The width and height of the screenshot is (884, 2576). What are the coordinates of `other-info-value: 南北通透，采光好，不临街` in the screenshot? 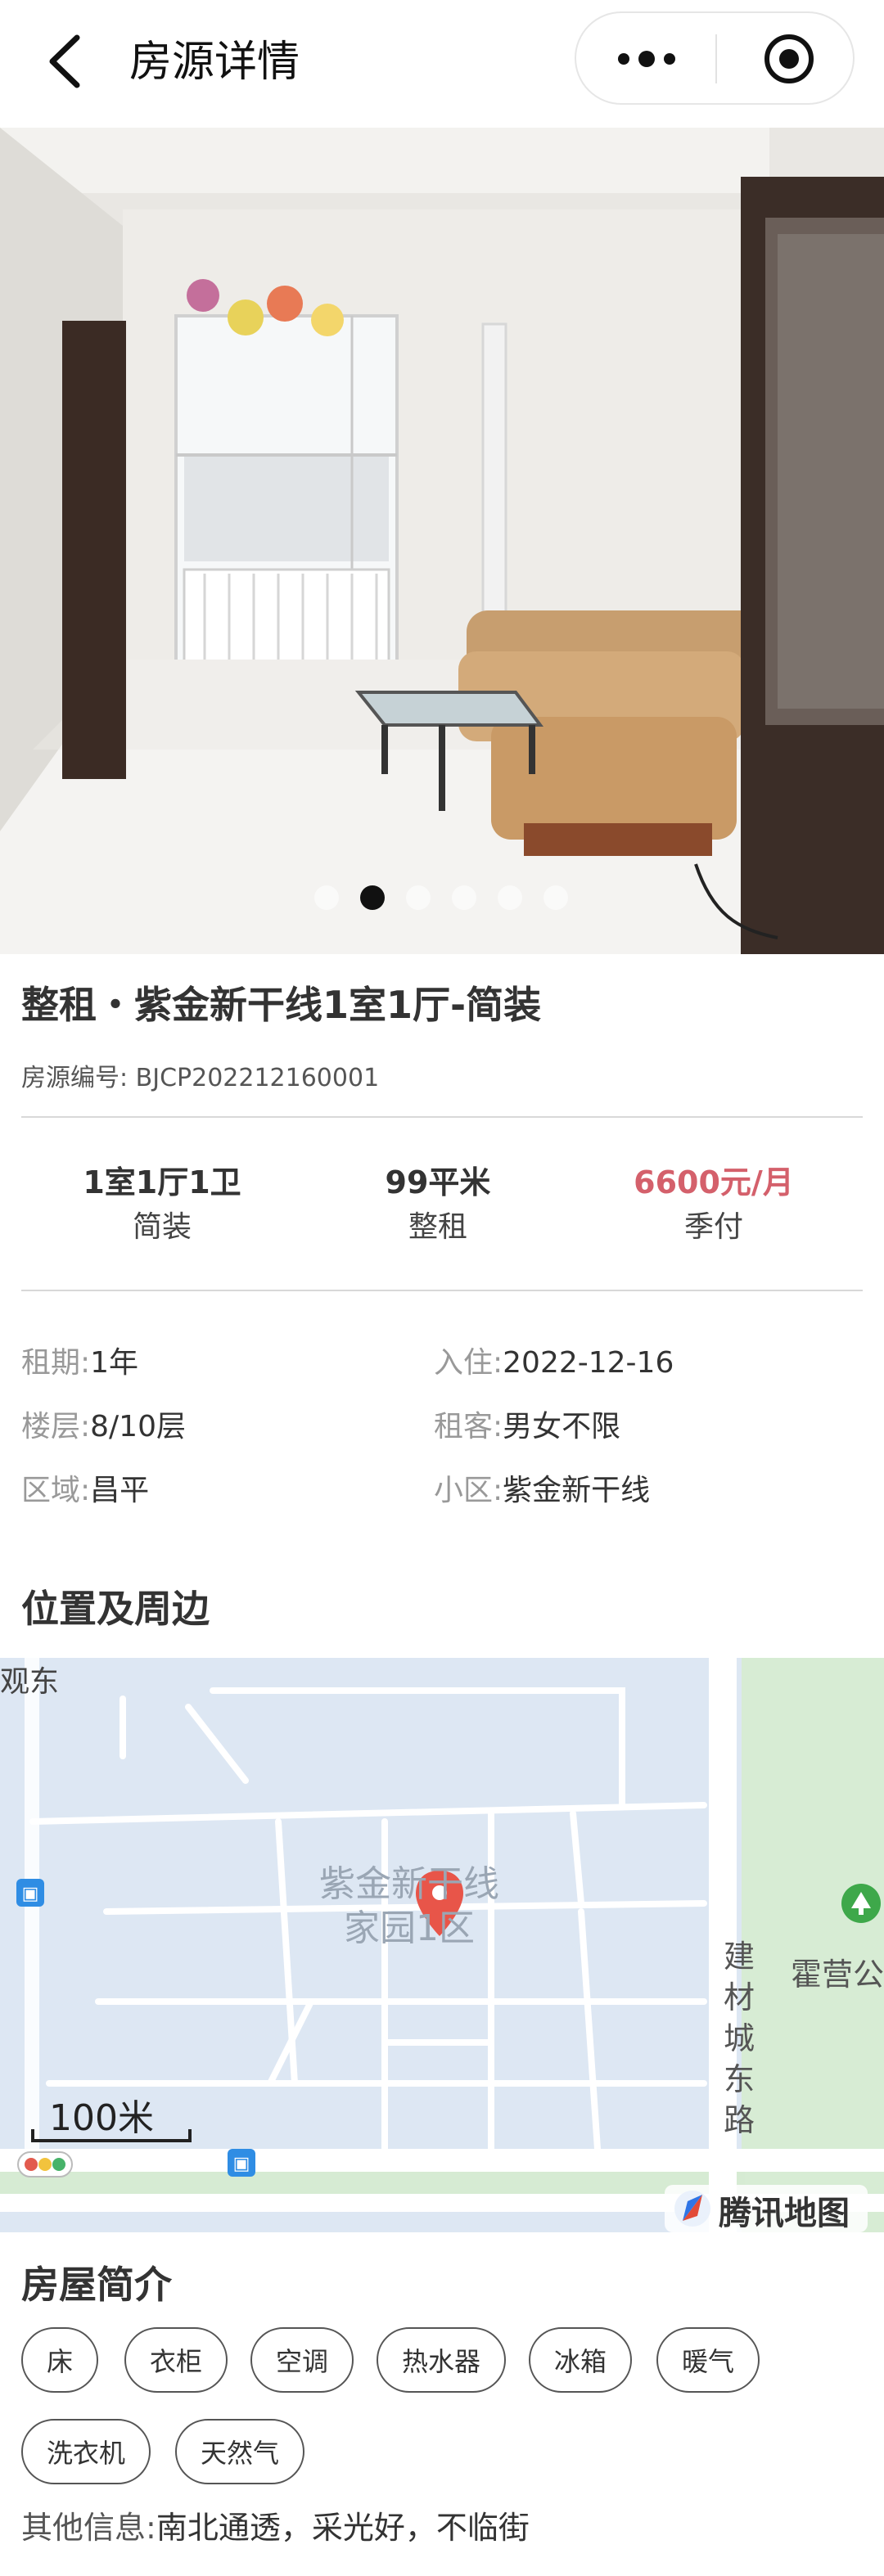 It's located at (343, 2528).